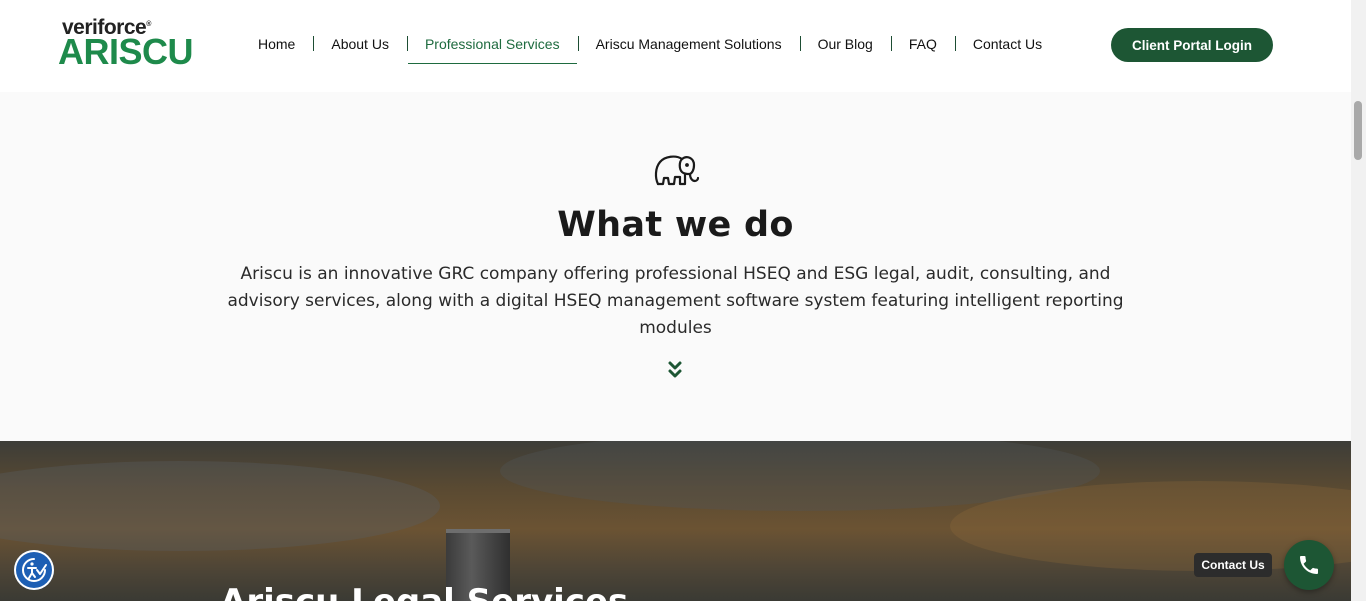 This screenshot has height=601, width=1366. Describe the element at coordinates (126, 51) in the screenshot. I see `logo-ariscu-text: ARISCU` at that location.